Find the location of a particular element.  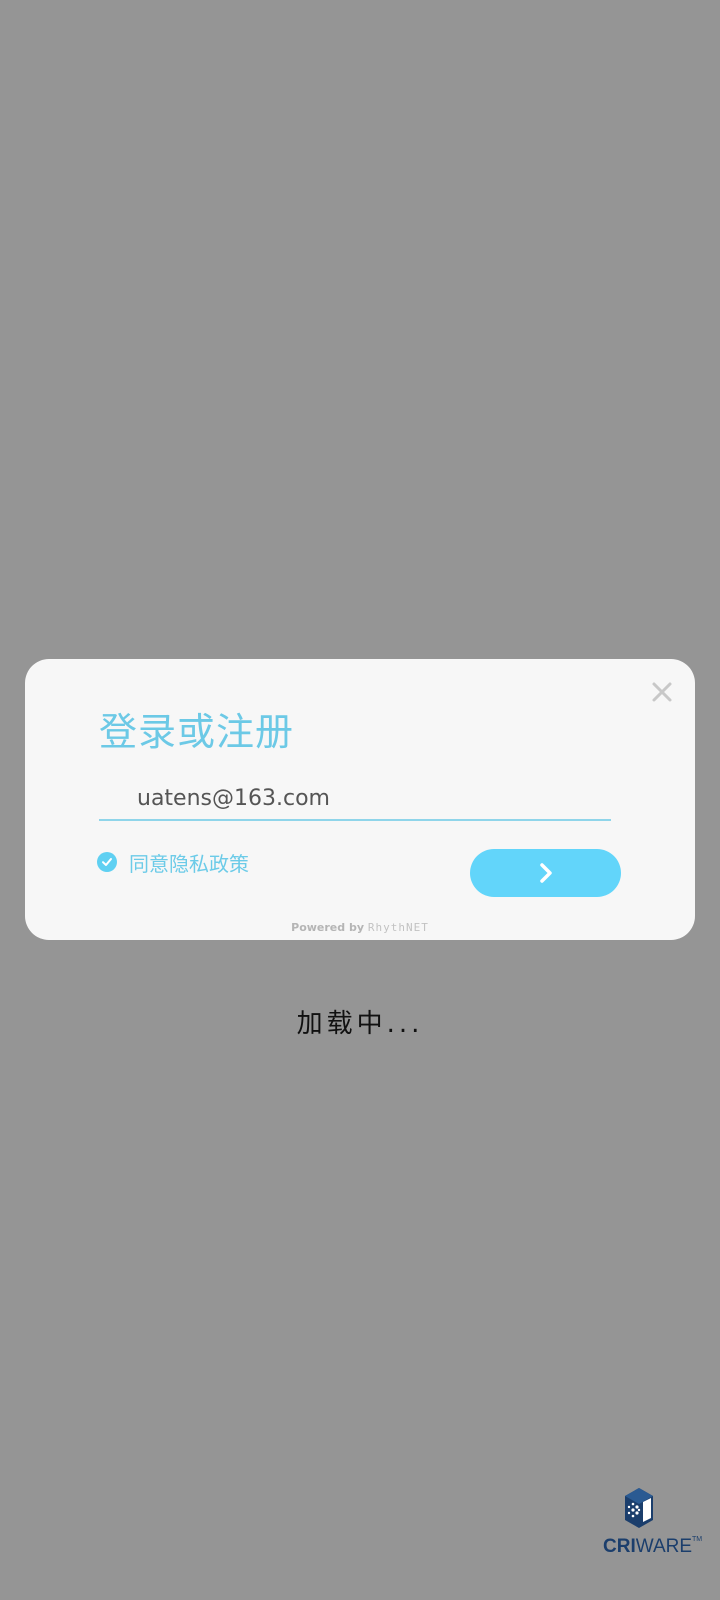

criware-logo: CRIWARETM is located at coordinates (652, 1524).